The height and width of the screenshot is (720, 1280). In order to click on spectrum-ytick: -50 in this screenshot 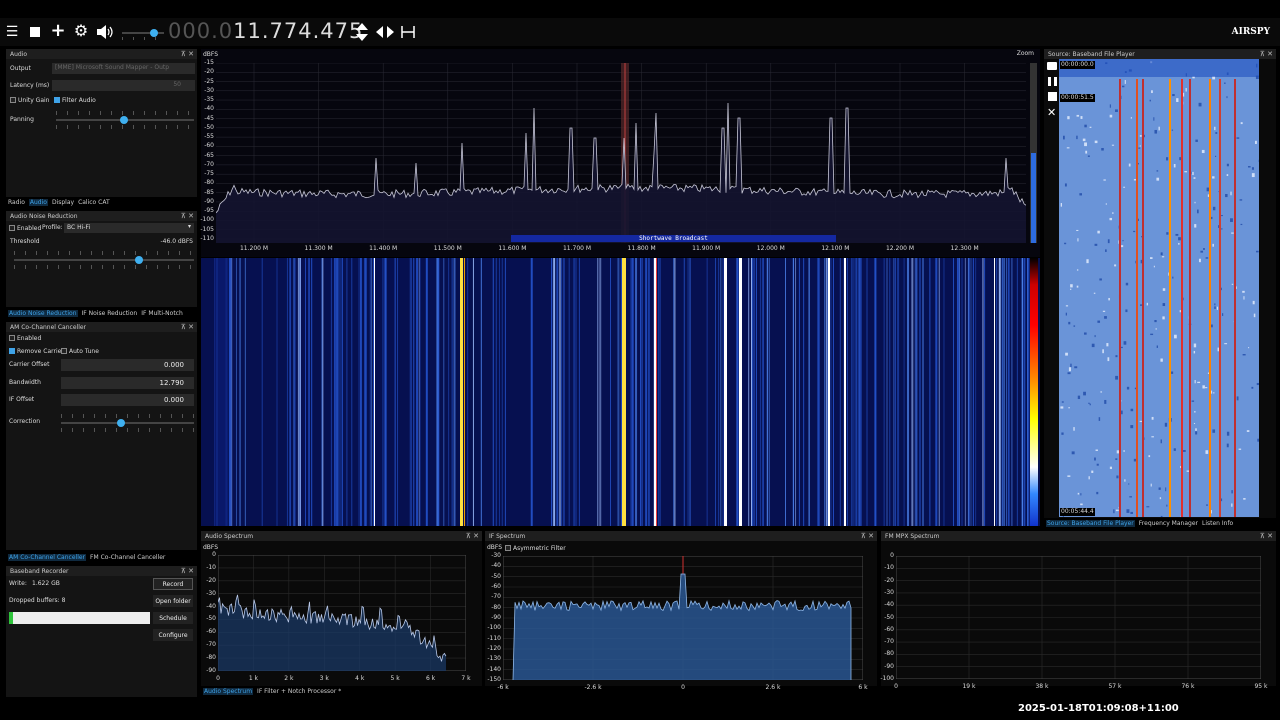, I will do `click(209, 127)`.